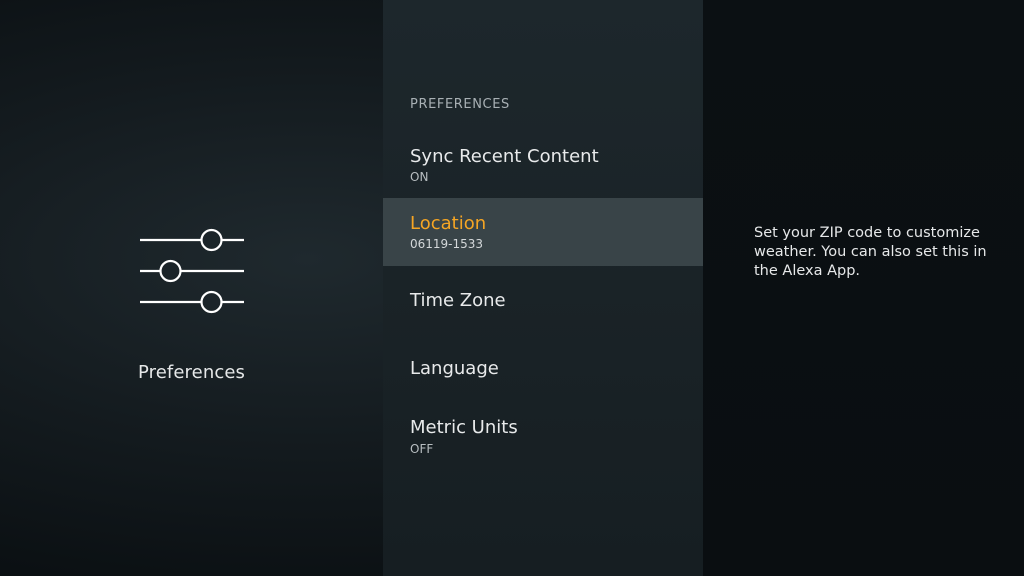  I want to click on menu-item-language: Language, so click(543, 368).